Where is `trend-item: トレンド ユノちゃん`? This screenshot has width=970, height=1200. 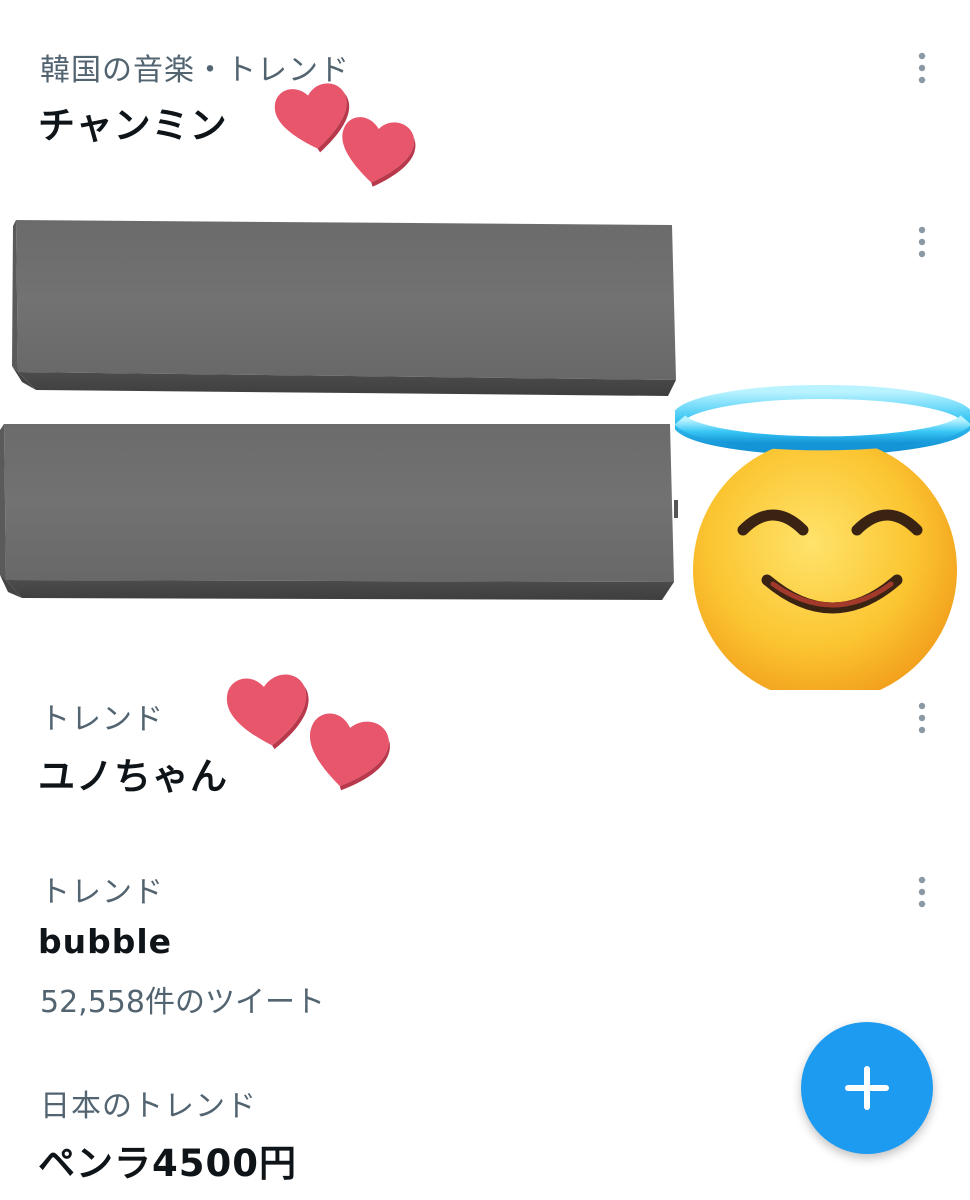 trend-item: トレンド ユノちゃん is located at coordinates (485, 755).